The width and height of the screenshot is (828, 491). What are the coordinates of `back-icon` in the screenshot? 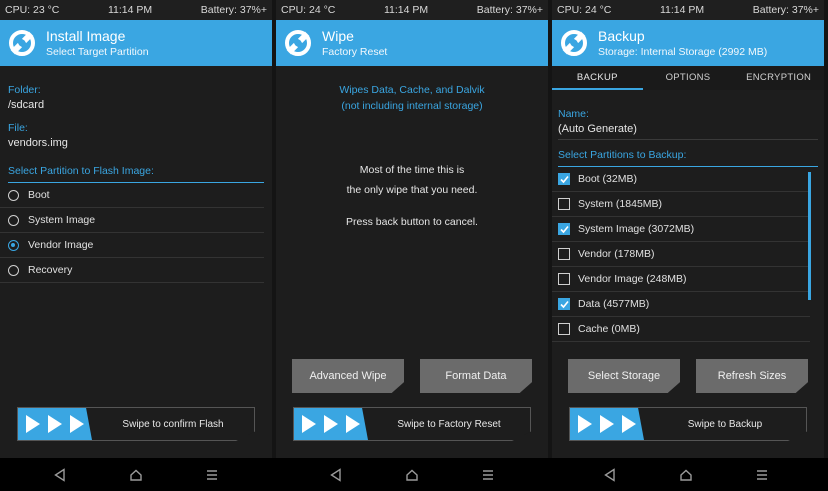 It's located at (609, 475).